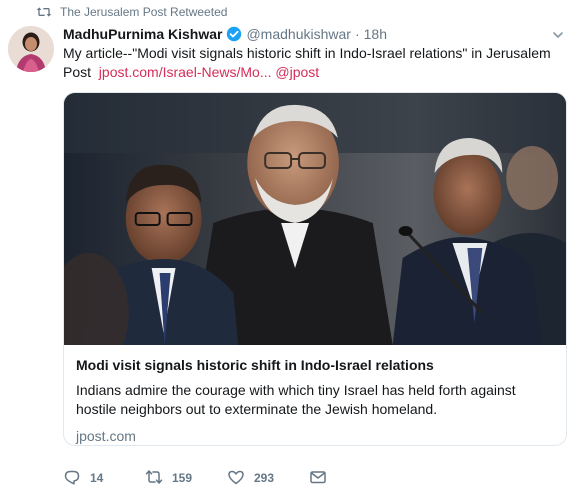 This screenshot has height=491, width=578. I want to click on like-count: 293, so click(264, 478).